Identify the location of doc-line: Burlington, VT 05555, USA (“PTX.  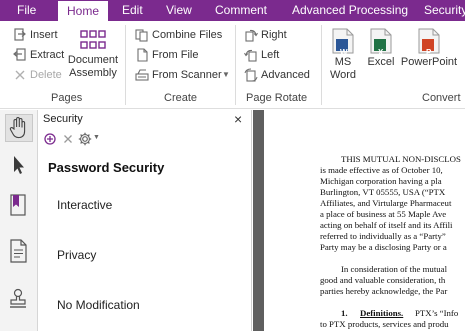
(383, 192).